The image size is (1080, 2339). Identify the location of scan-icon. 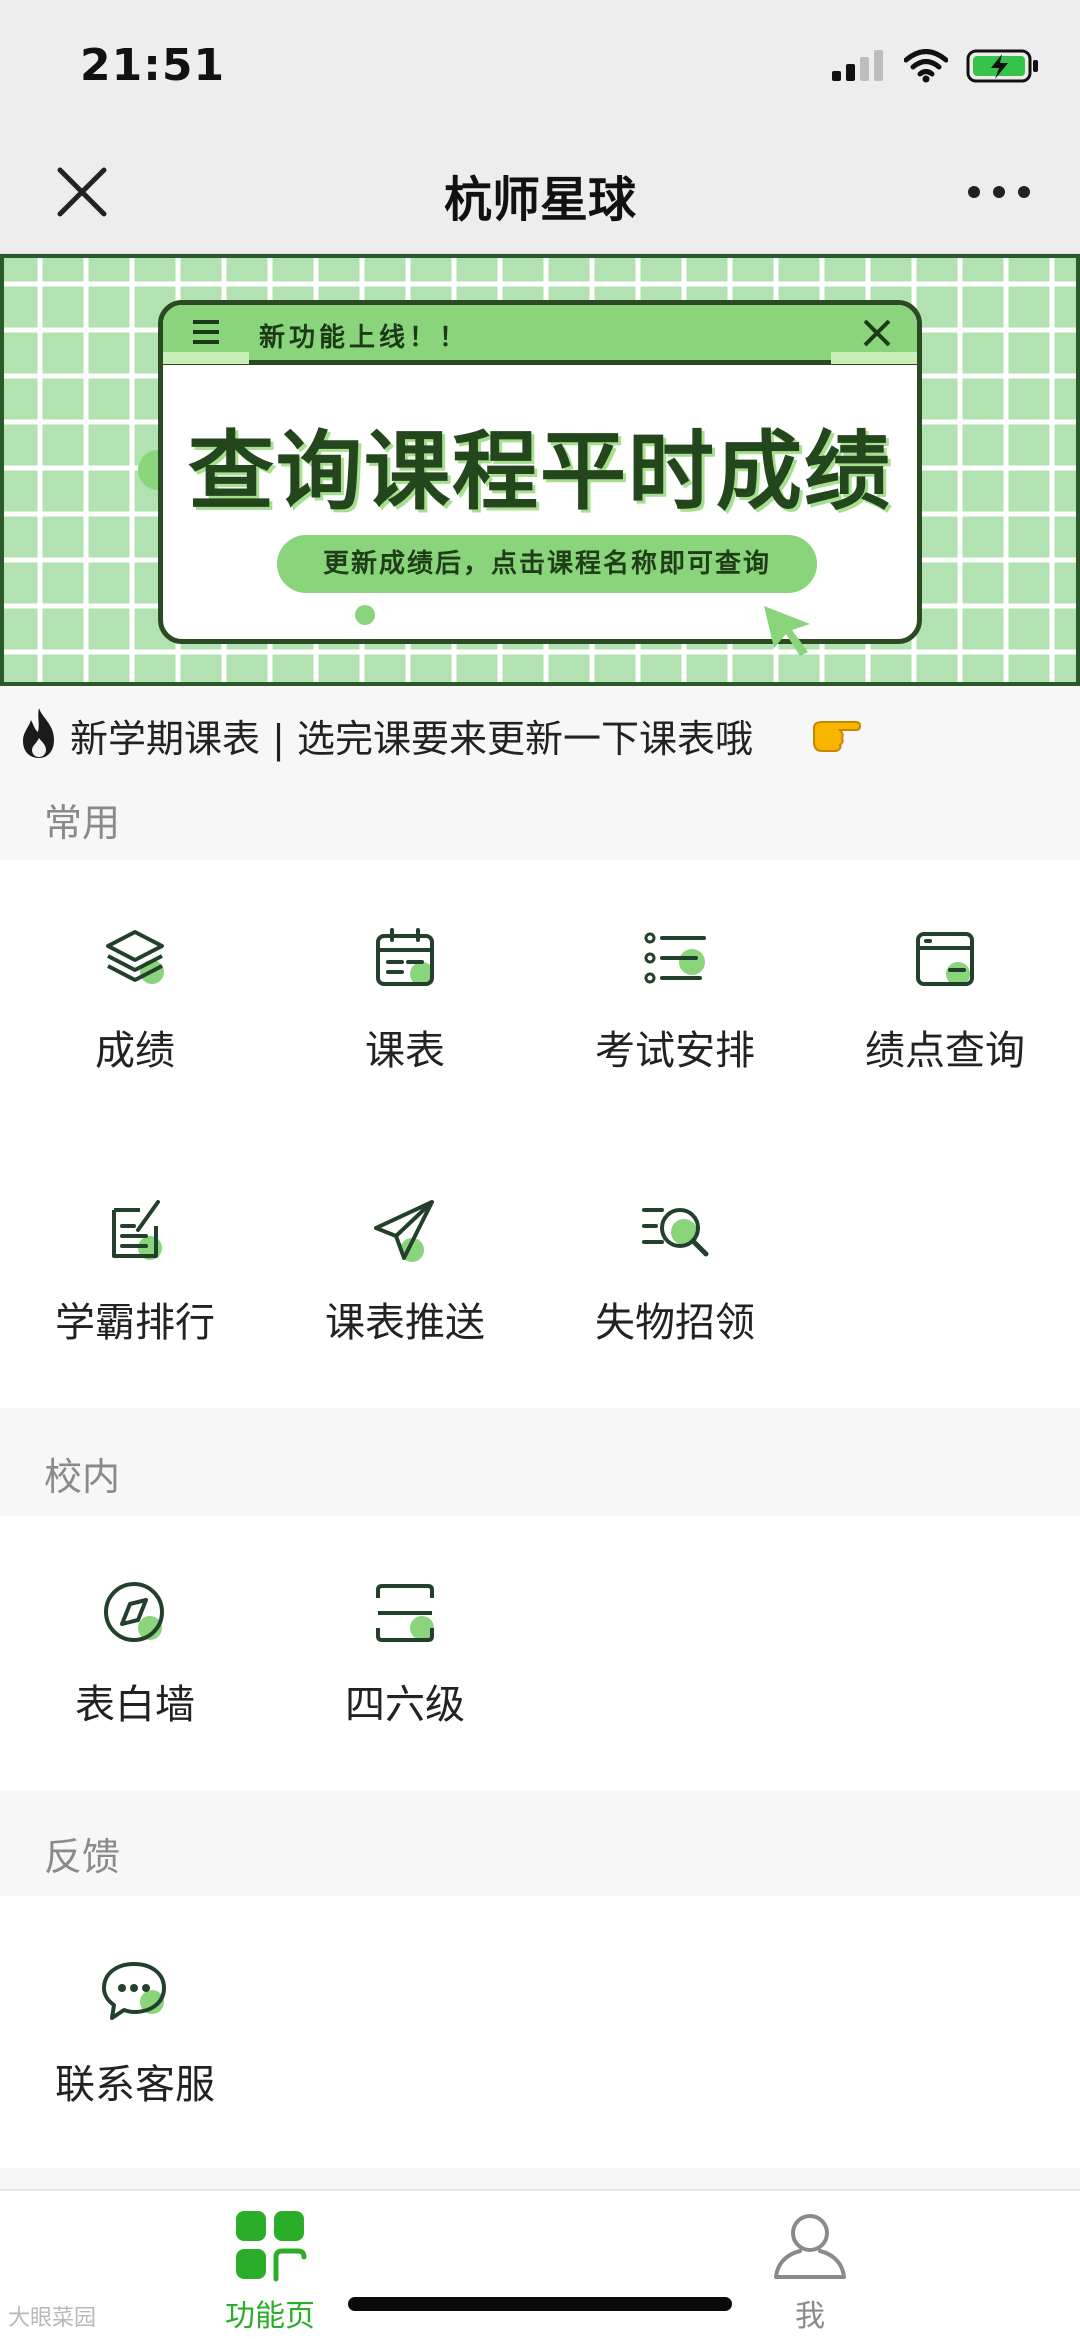
(405, 1613).